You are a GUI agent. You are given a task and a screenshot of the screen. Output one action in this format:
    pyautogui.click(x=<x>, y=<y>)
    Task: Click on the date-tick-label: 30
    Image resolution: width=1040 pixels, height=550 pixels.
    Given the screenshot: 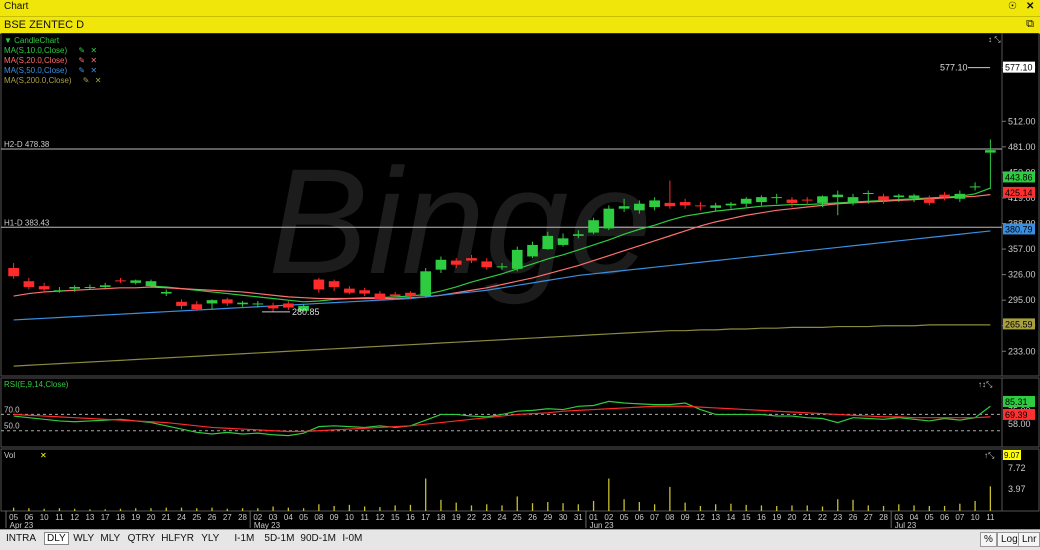 What is the action you would take?
    pyautogui.click(x=563, y=517)
    